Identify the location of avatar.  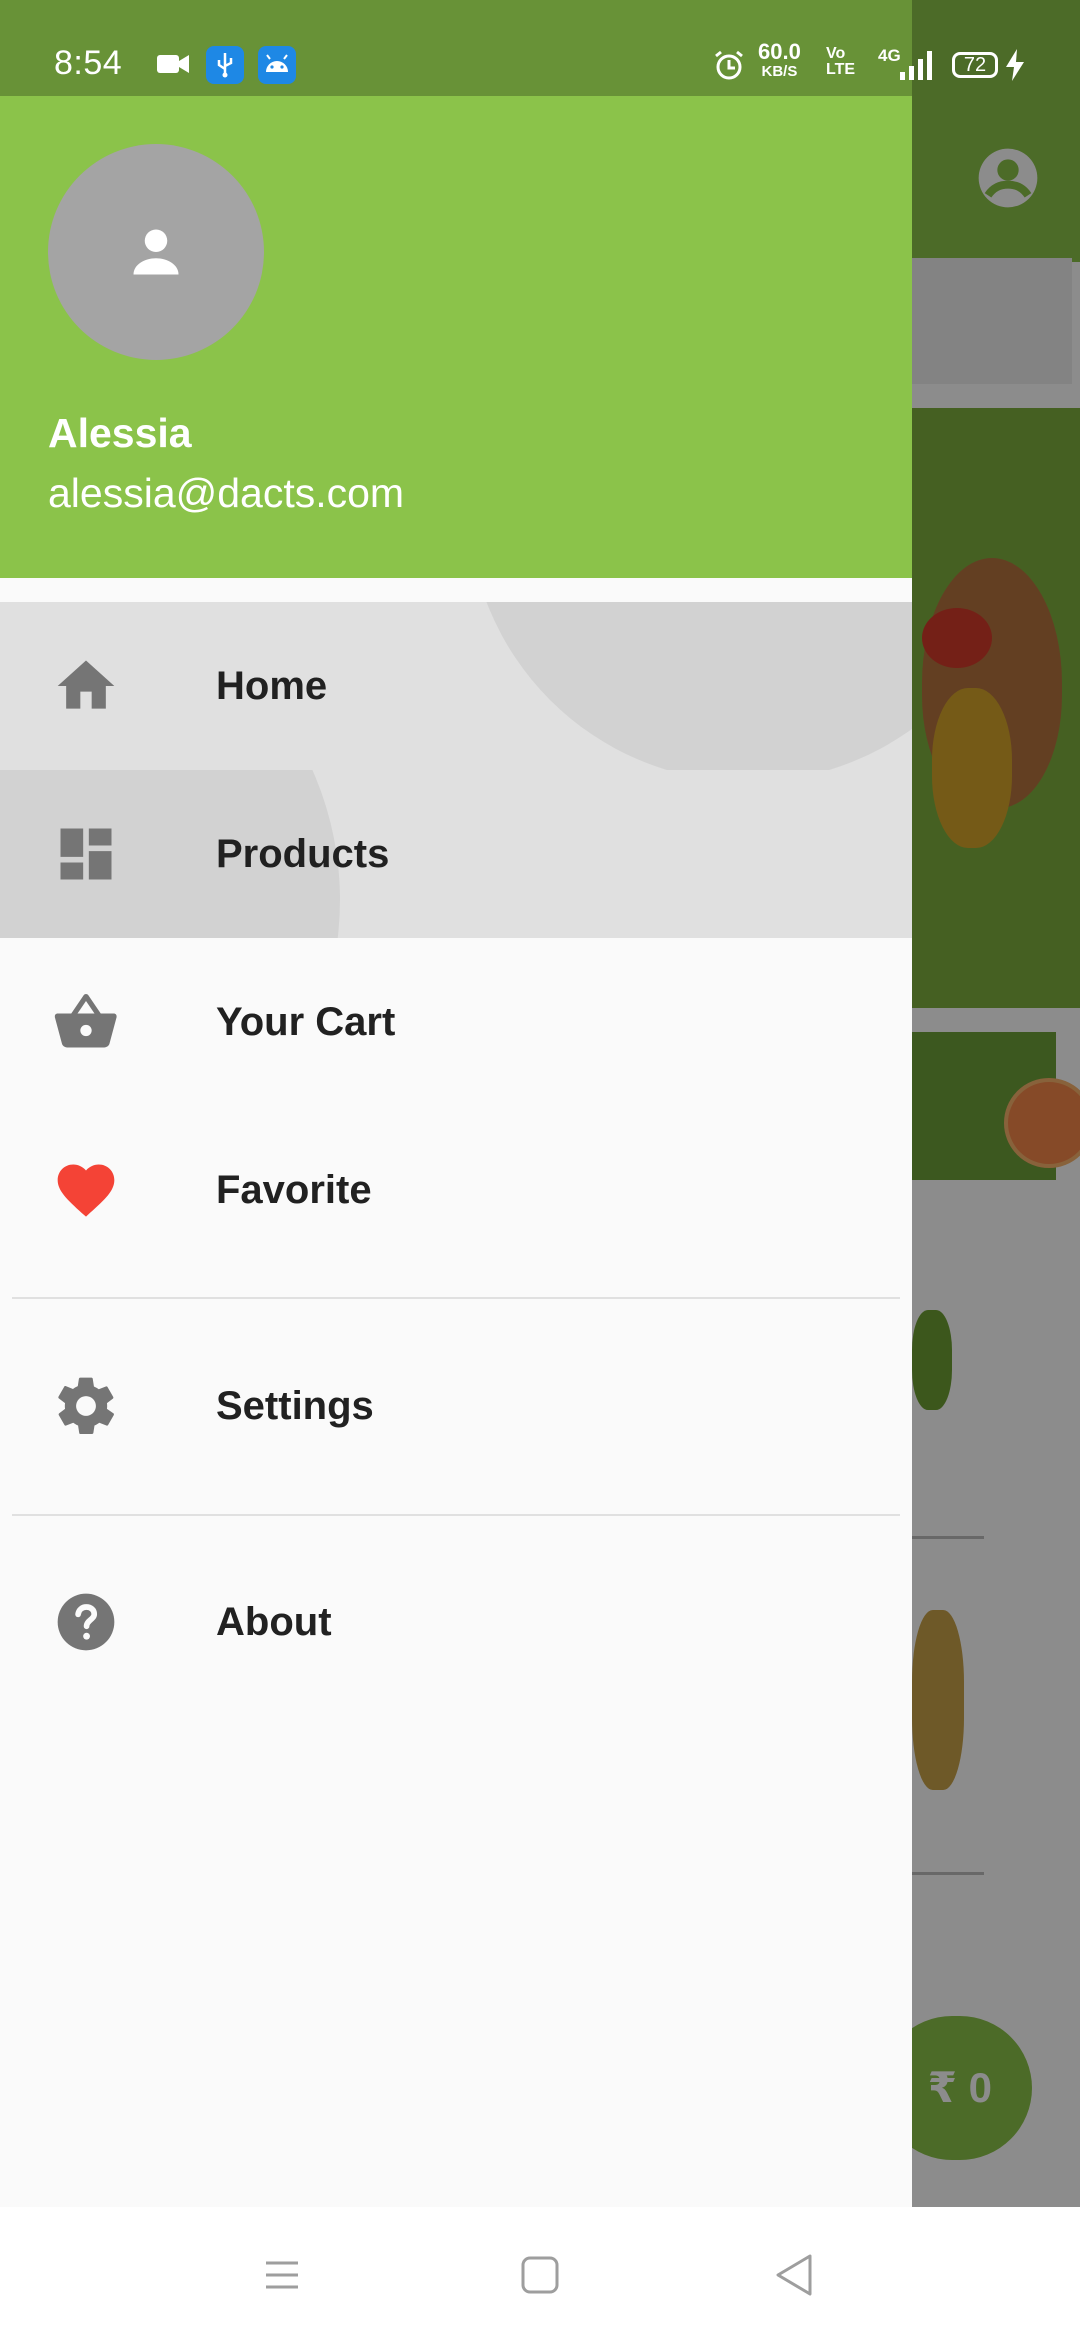
(156, 252).